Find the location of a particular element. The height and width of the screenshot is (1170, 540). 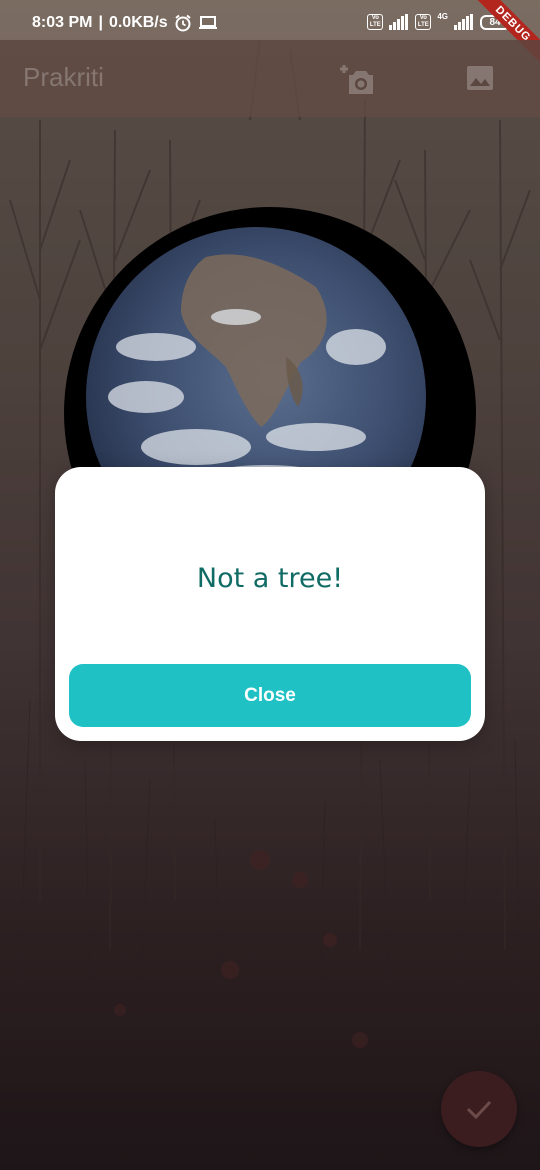

status-left: 8:03 PM | 0.0KB/s is located at coordinates (125, 23).